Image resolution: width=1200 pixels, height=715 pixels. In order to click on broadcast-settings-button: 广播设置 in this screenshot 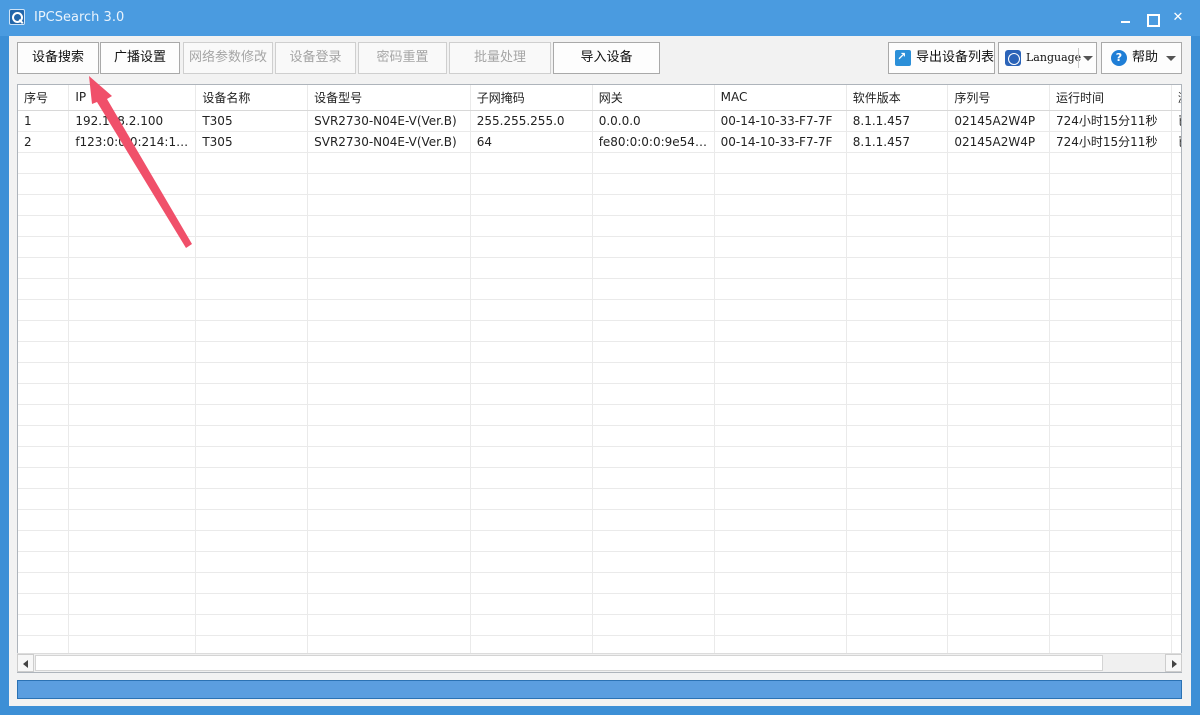, I will do `click(140, 58)`.